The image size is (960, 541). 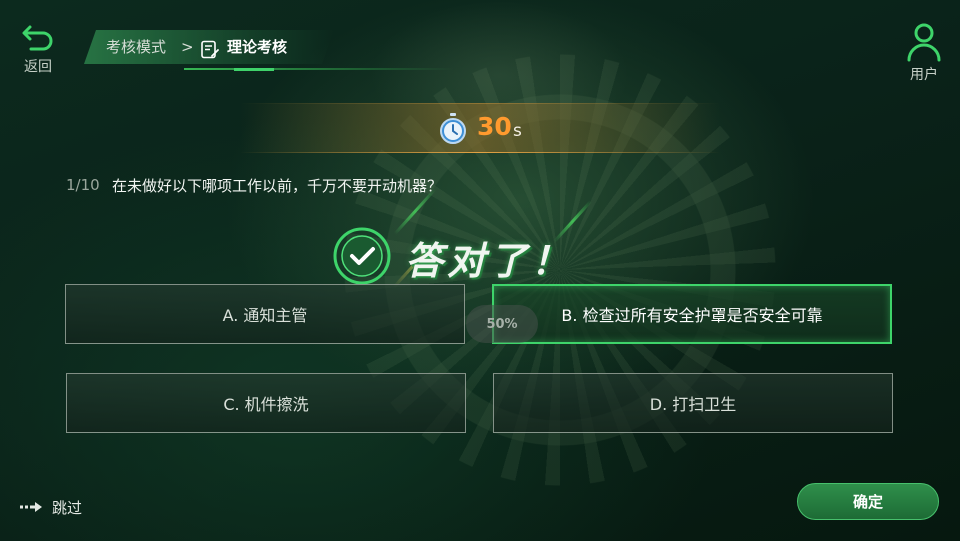 I want to click on breadcrumb-underline, so click(x=319, y=69).